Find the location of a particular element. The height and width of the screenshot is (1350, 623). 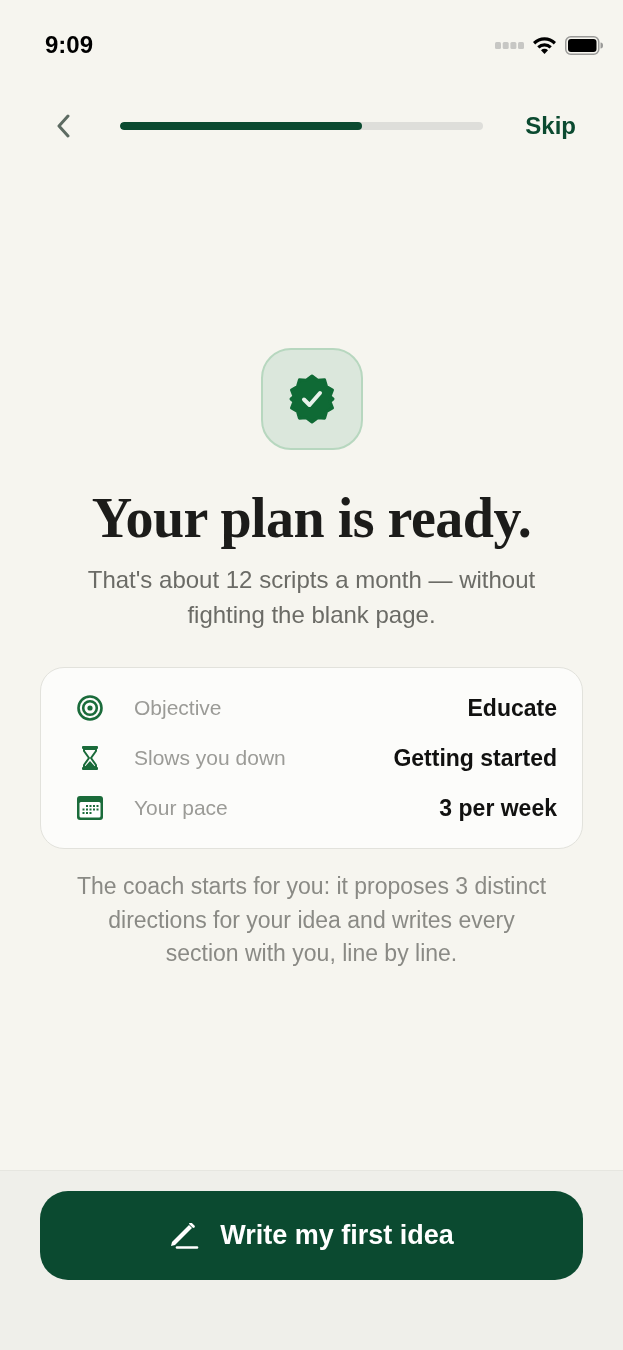

write-first-idea-button: Write my first idea is located at coordinates (311, 1235).